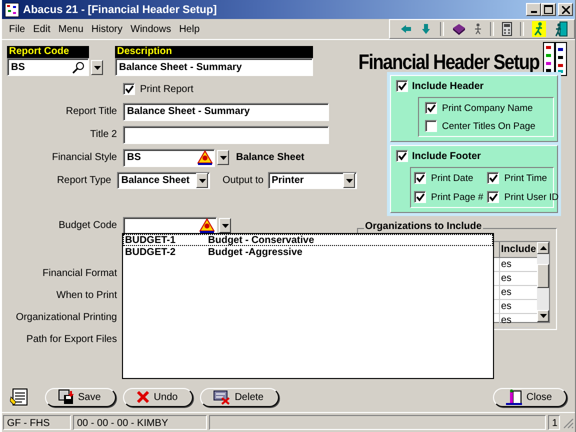 The image size is (576, 432). What do you see at coordinates (19, 397) in the screenshot?
I see `notepad-icon` at bounding box center [19, 397].